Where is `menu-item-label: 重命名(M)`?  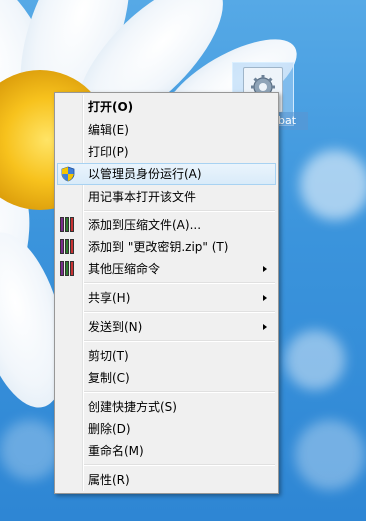 menu-item-label: 重命名(M) is located at coordinates (116, 451).